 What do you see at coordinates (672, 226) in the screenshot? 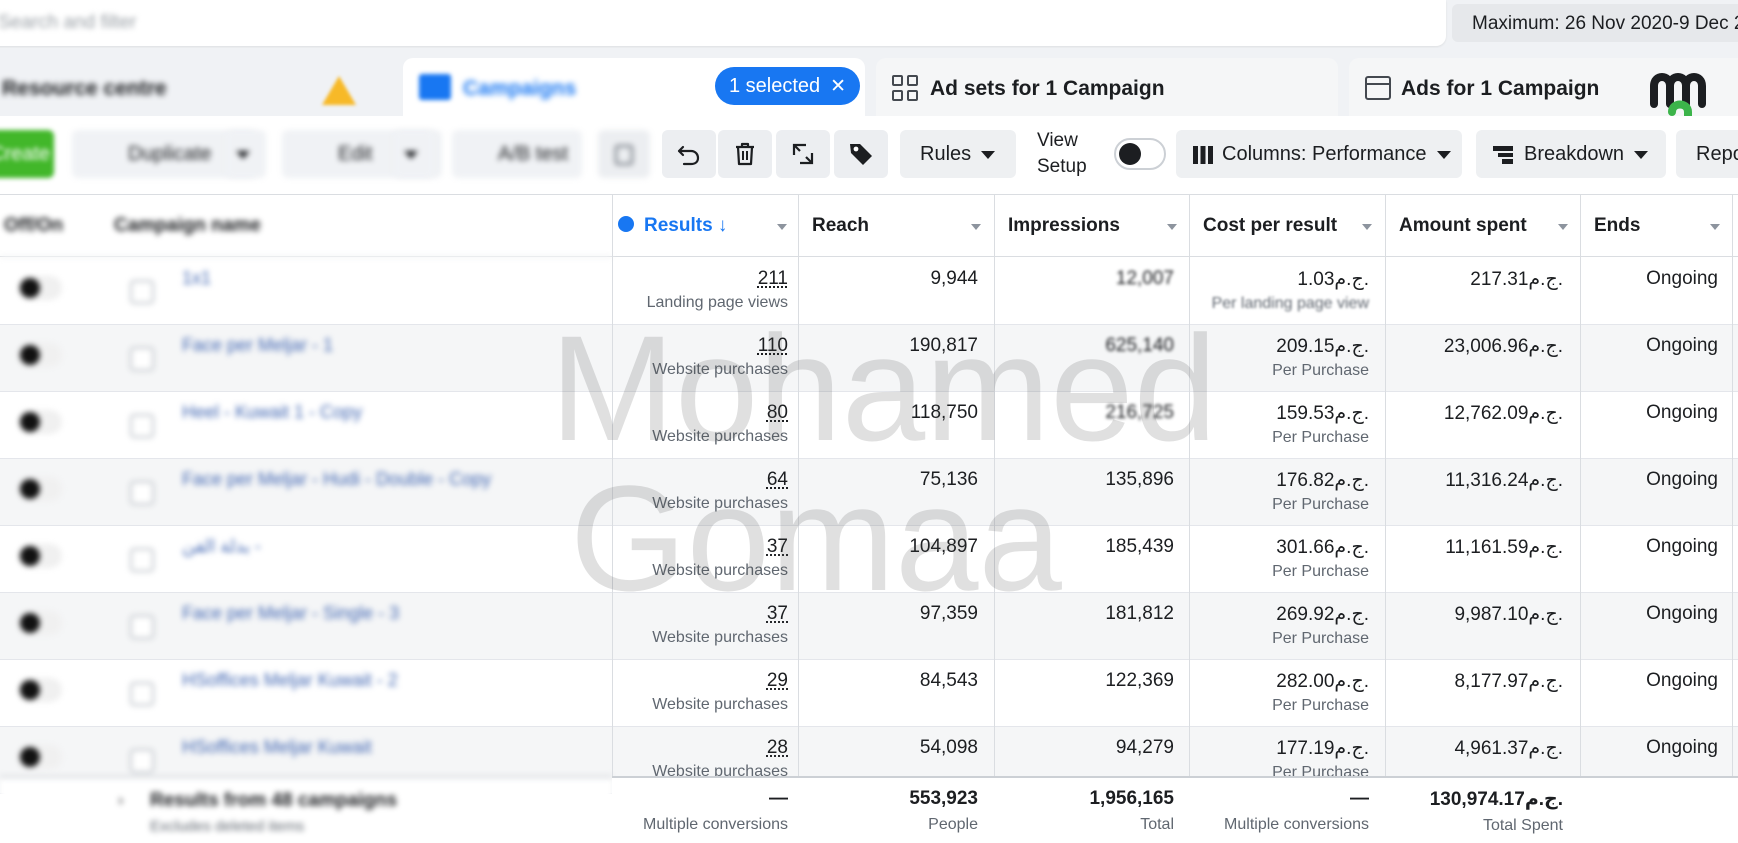
I see `header-results: Results ↓` at bounding box center [672, 226].